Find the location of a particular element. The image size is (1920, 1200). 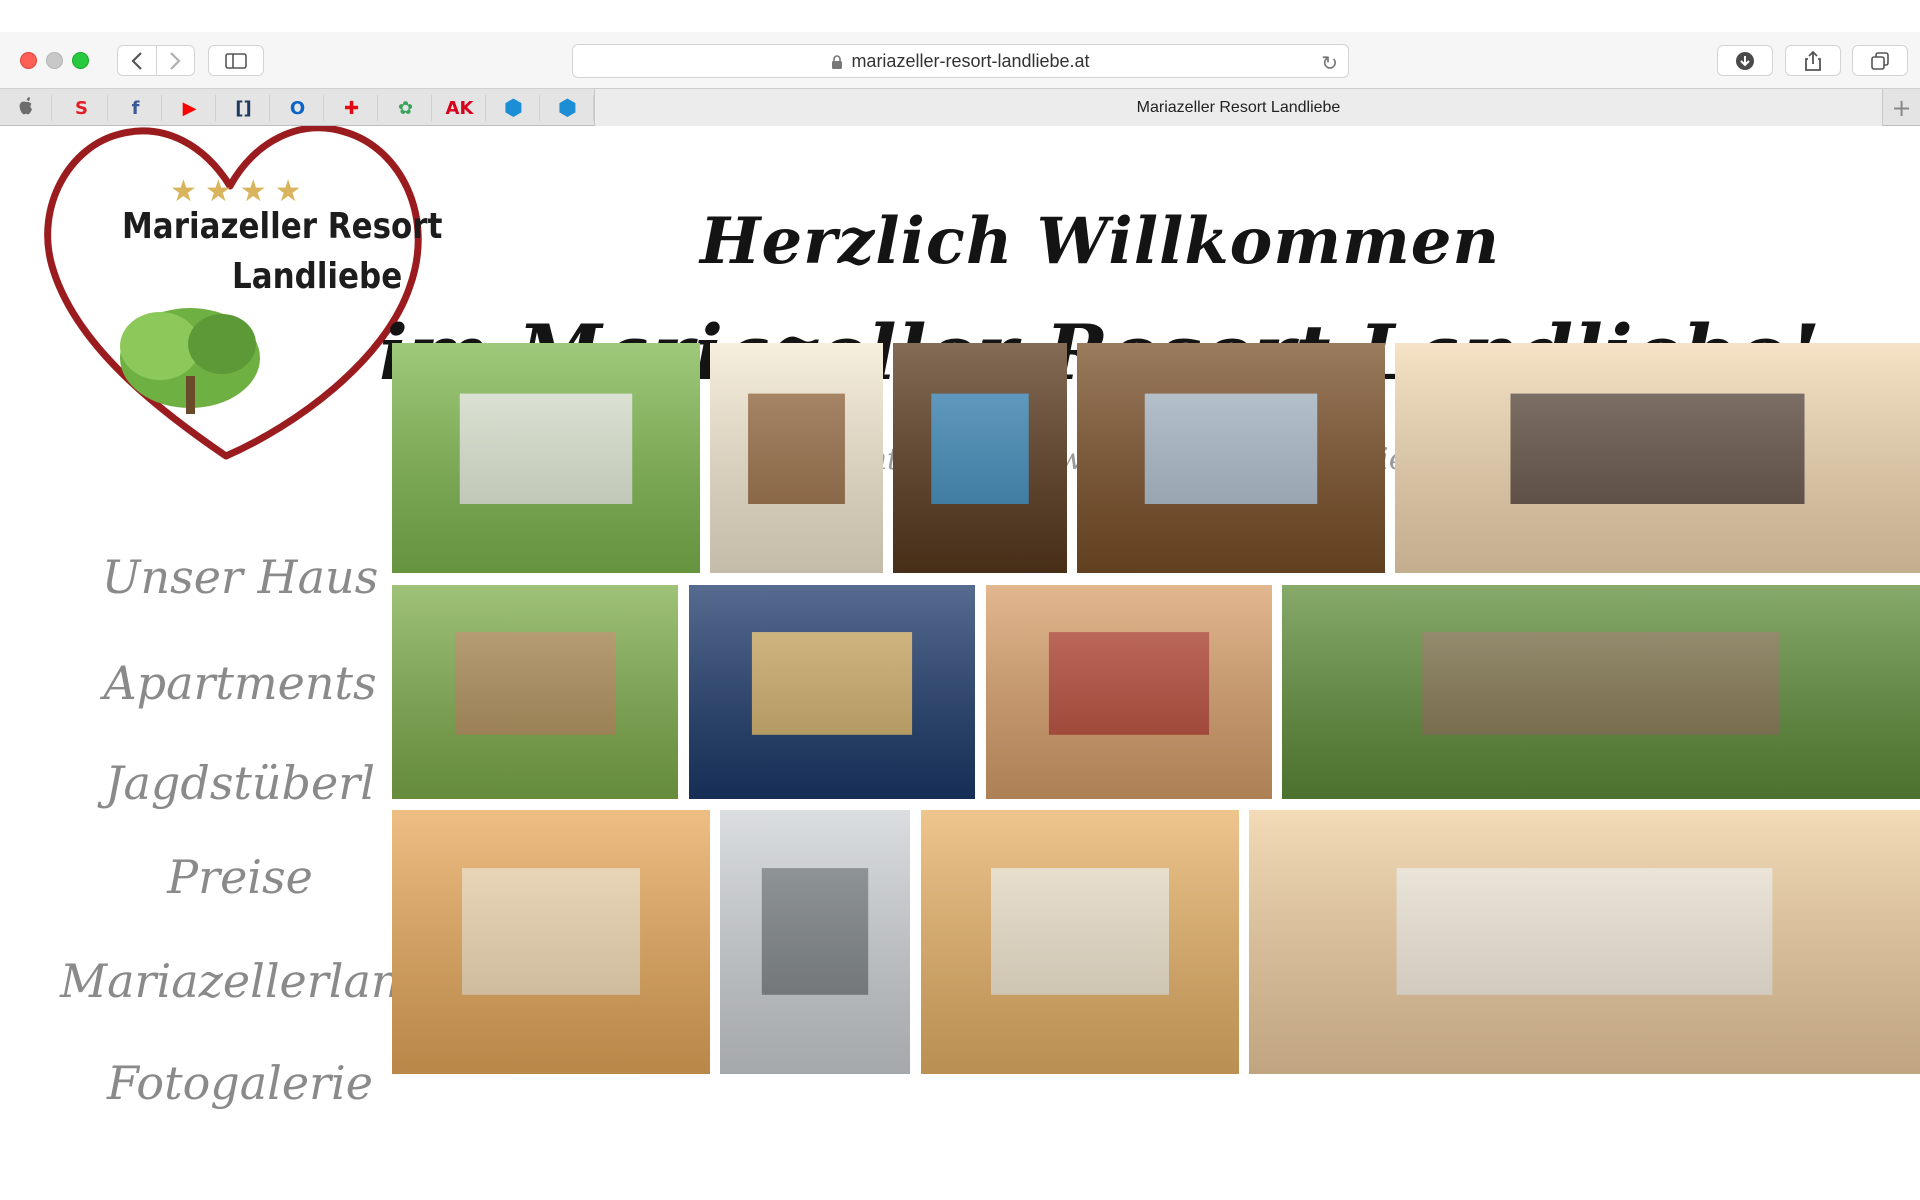

youtube-icon: ▶ is located at coordinates (189, 108).